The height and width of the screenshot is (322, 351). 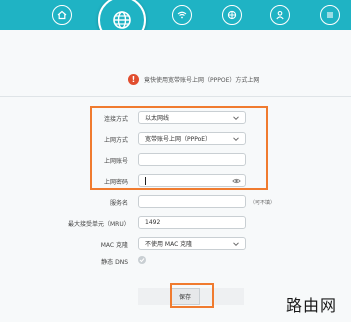 I want to click on check-icon, so click(x=142, y=260).